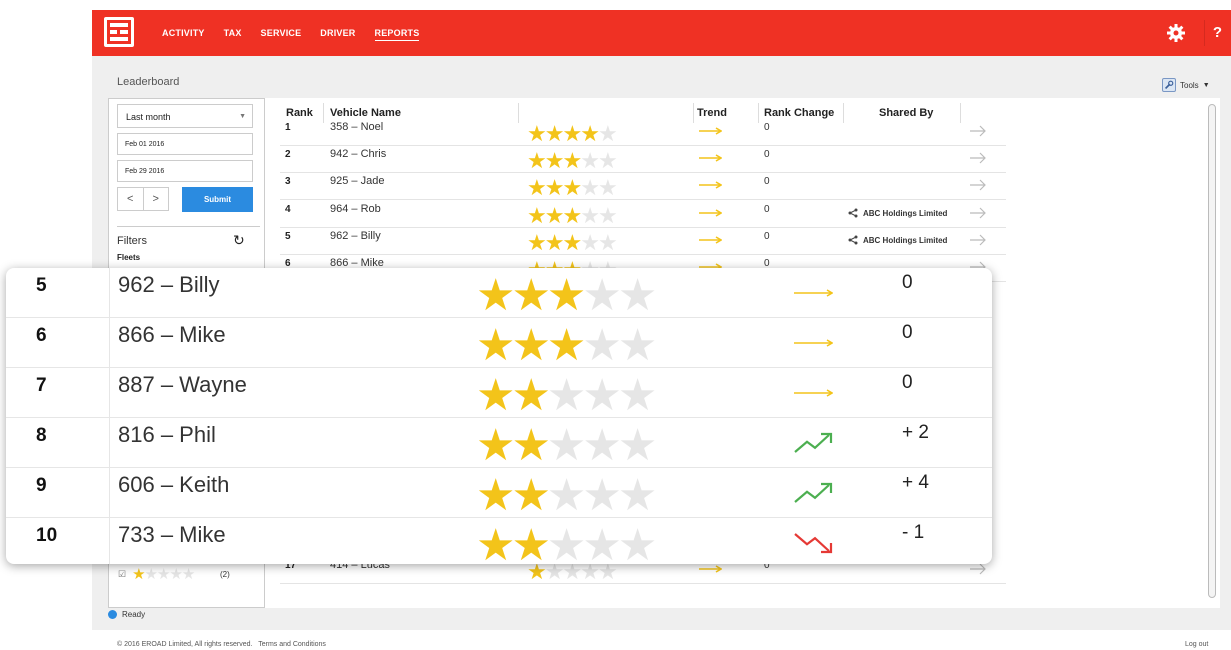  Describe the element at coordinates (185, 144) in the screenshot. I see `start-date-field: Feb 01 2016` at that location.